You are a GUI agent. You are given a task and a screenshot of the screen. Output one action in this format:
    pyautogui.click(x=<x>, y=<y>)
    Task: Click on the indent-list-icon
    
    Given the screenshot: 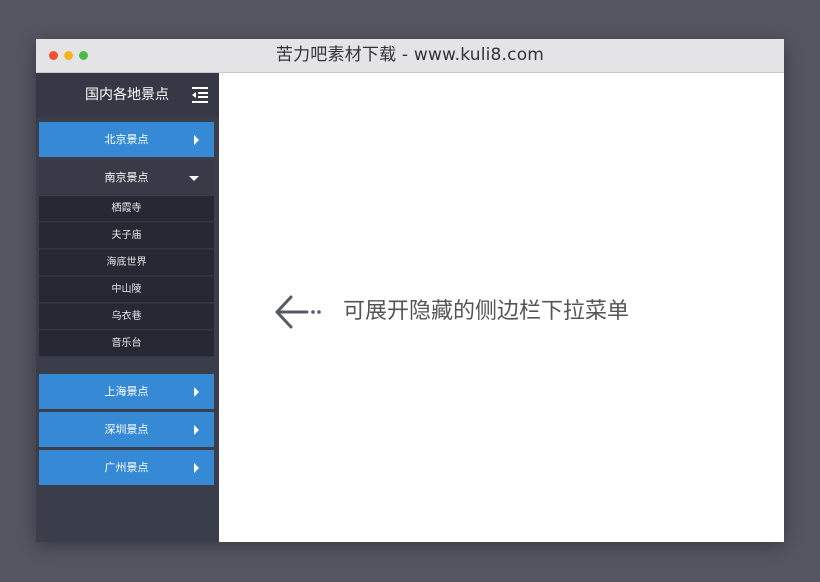 What is the action you would take?
    pyautogui.click(x=200, y=95)
    